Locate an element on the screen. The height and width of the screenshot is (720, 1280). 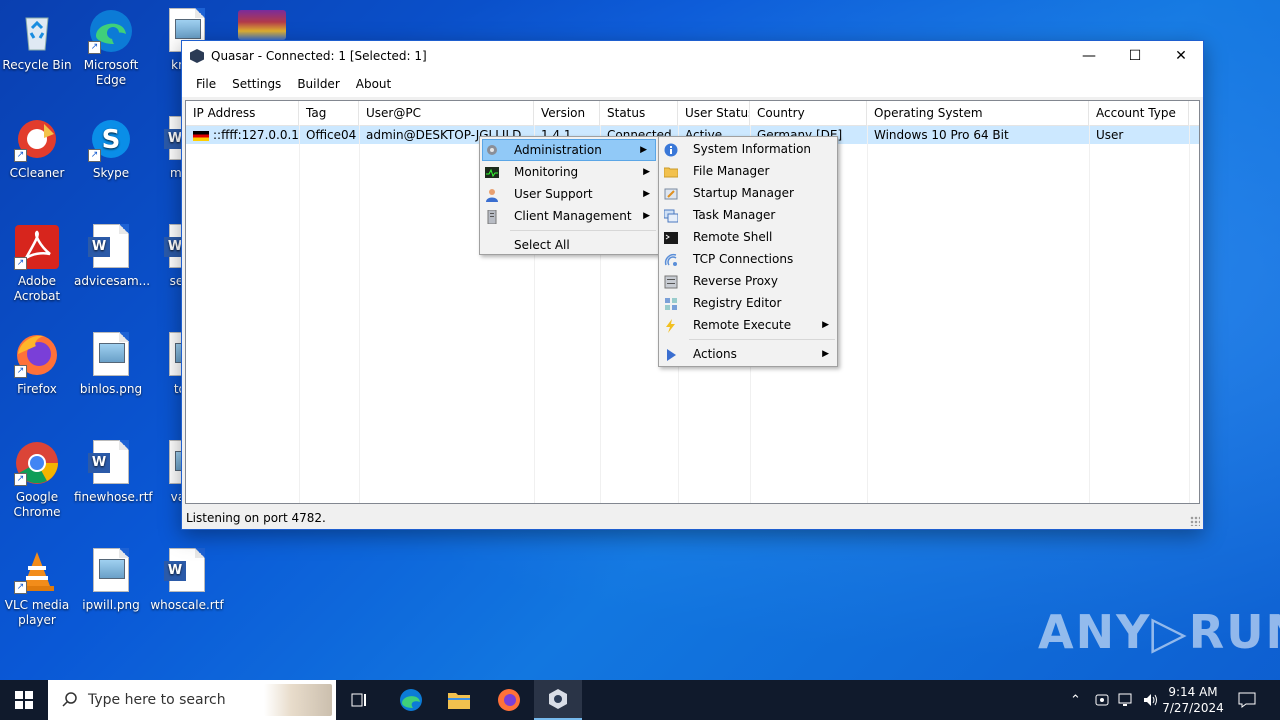
desktop-icon-label: whoscale.rtf is located at coordinates (187, 605).